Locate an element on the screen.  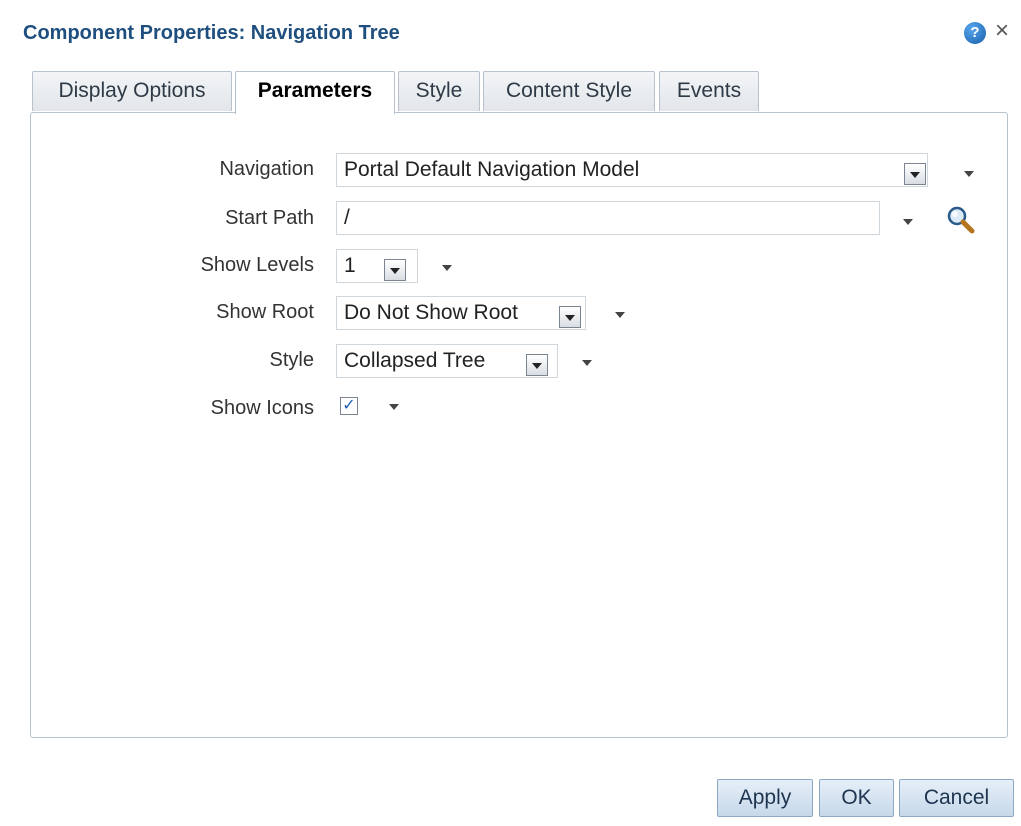
tab-events: Events is located at coordinates (709, 91).